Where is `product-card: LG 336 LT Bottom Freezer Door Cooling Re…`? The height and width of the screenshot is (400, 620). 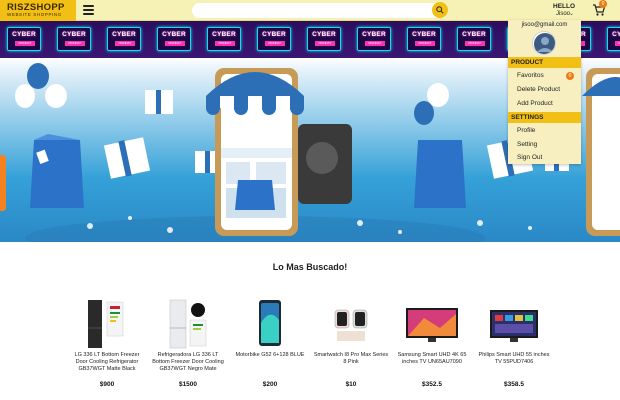 product-card: LG 336 LT Bottom Freezer Door Cooling Re… is located at coordinates (107, 348).